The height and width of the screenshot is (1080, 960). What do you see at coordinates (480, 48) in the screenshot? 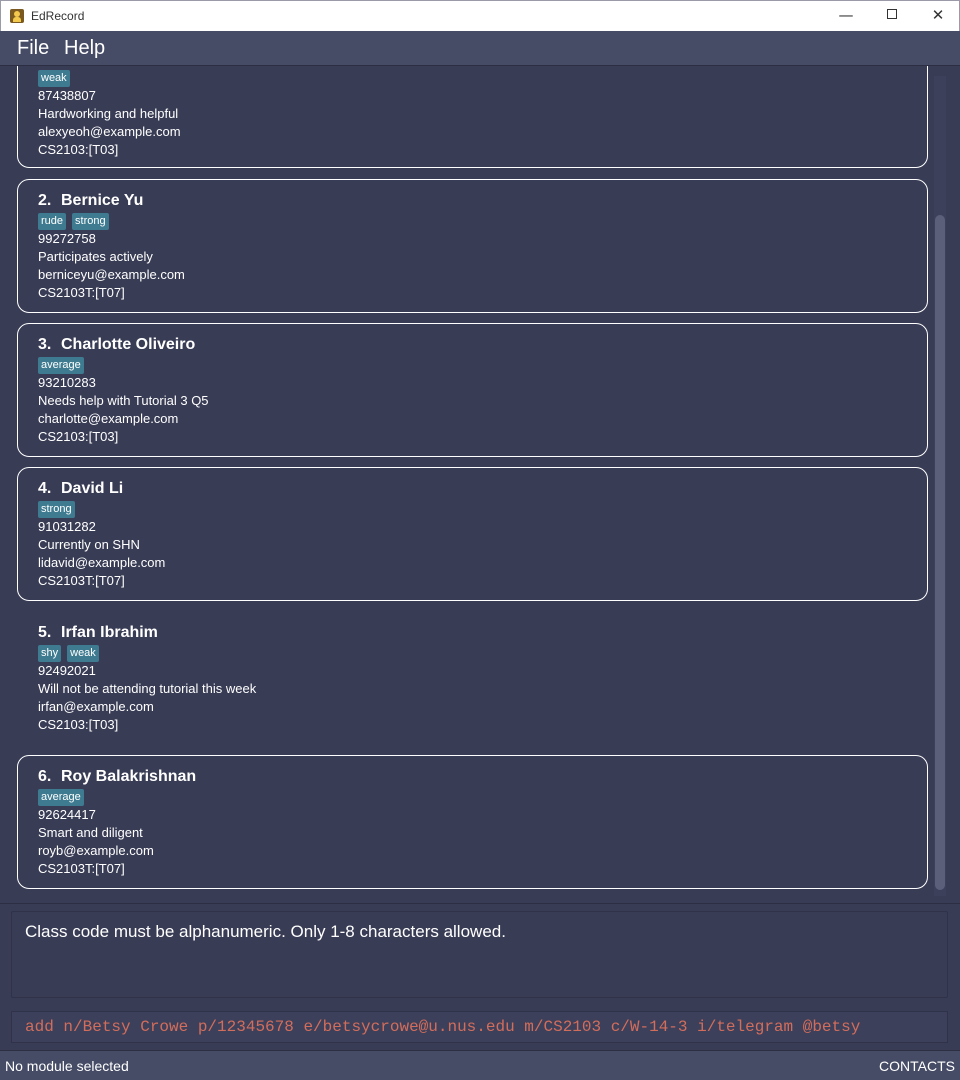
I see `menu-bar: File Help` at bounding box center [480, 48].